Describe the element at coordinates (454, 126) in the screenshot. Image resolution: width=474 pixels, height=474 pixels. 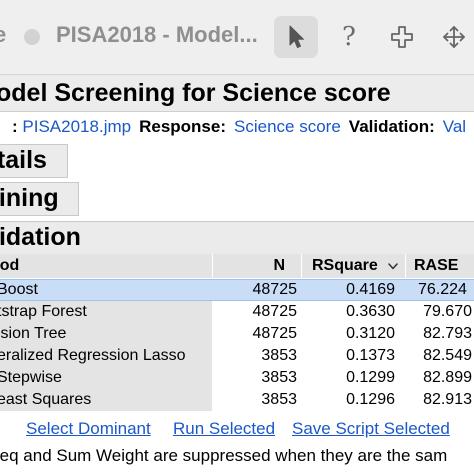
I see `validation-link: Val` at that location.